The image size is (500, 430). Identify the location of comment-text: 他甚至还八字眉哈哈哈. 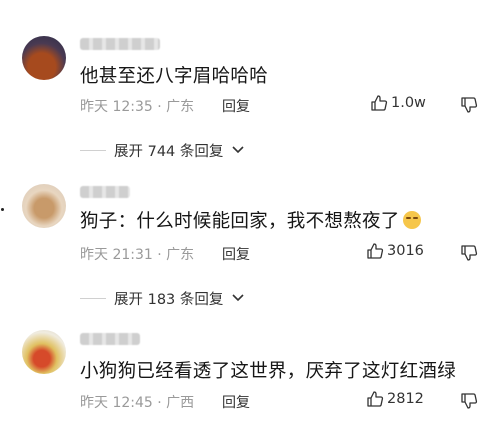
(174, 76).